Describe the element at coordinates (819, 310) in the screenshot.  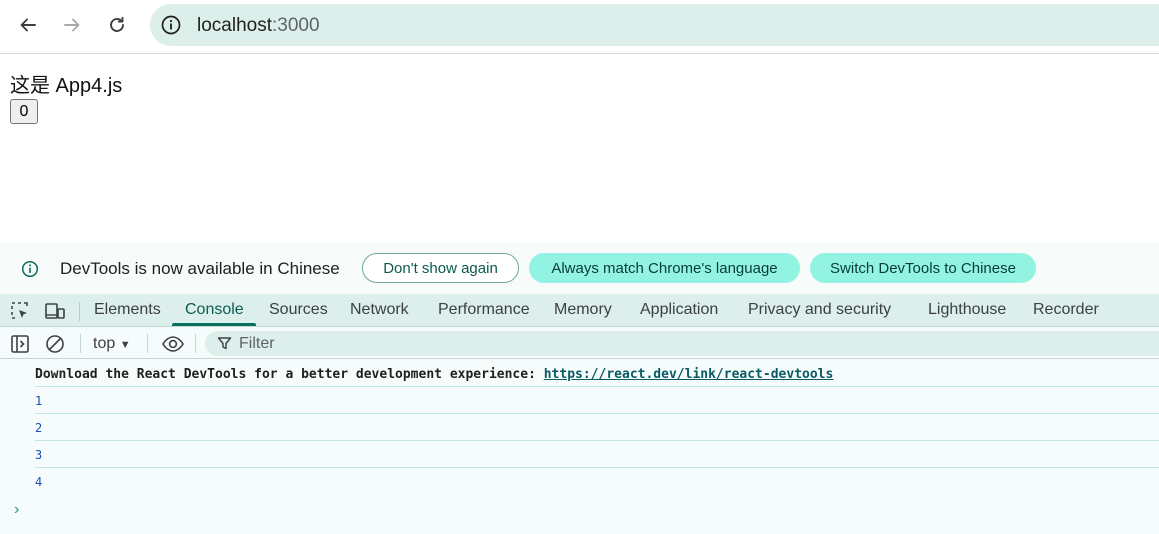
I see `tab-privacy-security: Privacy and security` at that location.